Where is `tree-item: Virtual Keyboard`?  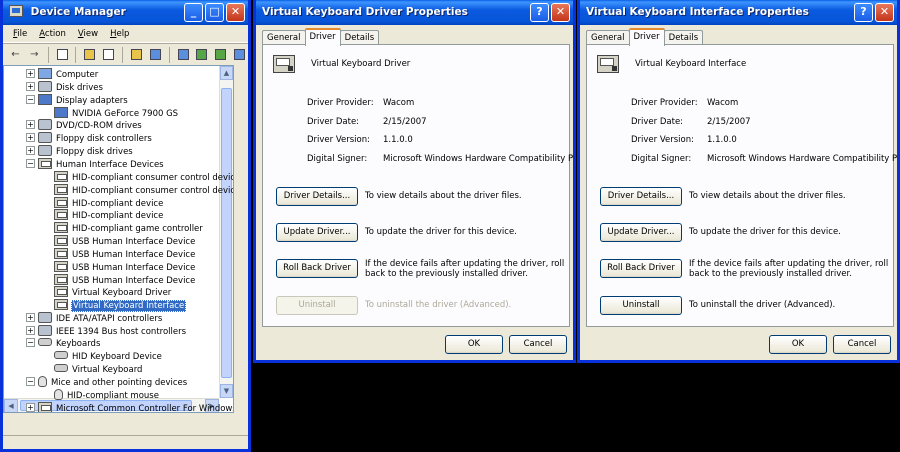 tree-item: Virtual Keyboard is located at coordinates (98, 370).